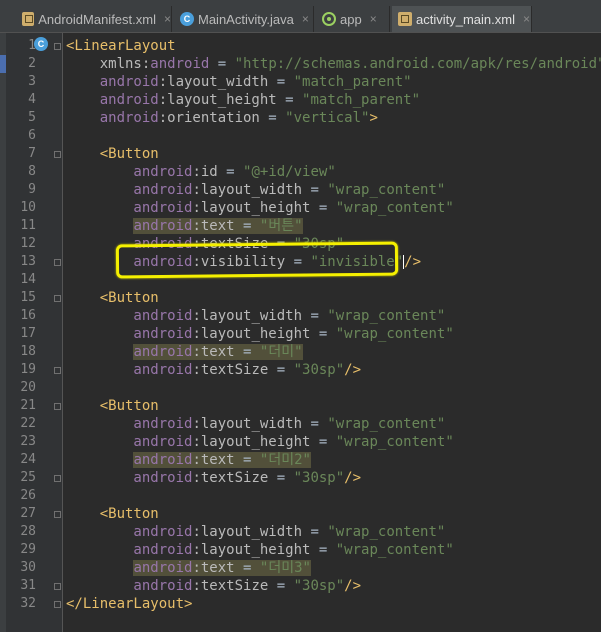 This screenshot has width=601, height=632. Describe the element at coordinates (187, 19) in the screenshot. I see `class-file-icon: C` at that location.